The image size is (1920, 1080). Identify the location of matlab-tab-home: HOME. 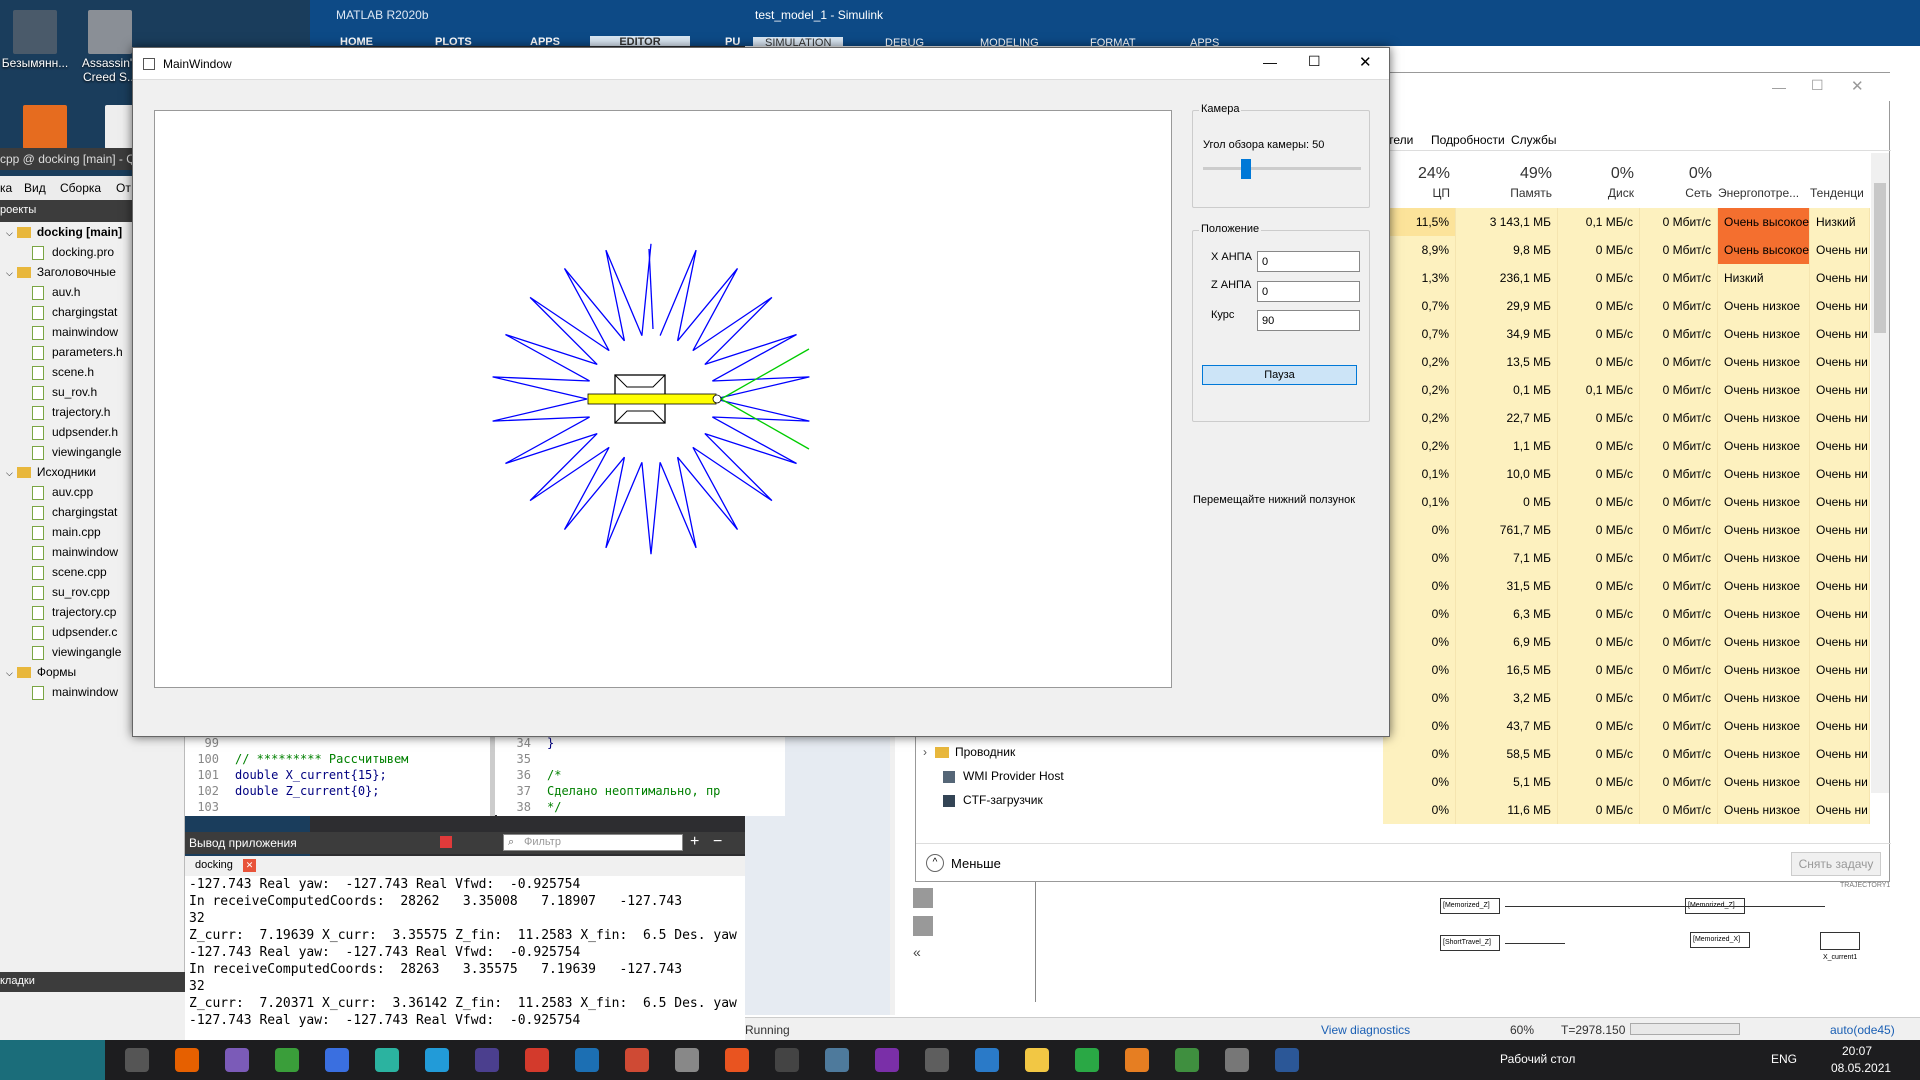
(356, 41).